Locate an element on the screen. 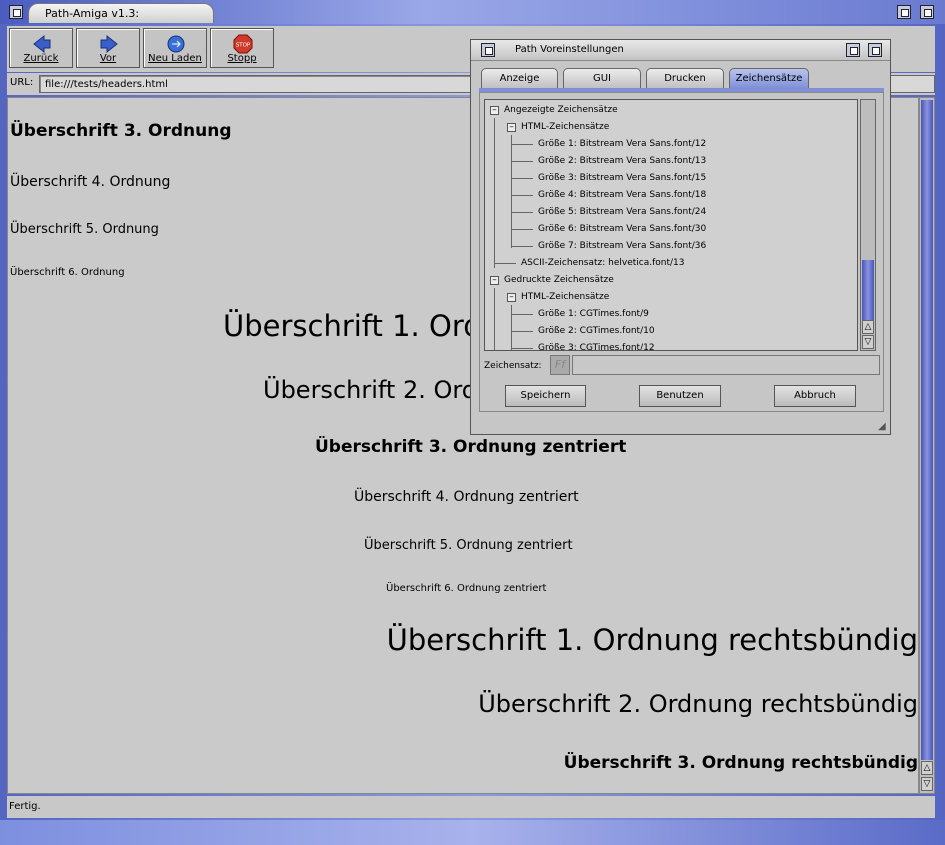 This screenshot has height=845, width=945. stop-button: STOP Stopp is located at coordinates (242, 48).